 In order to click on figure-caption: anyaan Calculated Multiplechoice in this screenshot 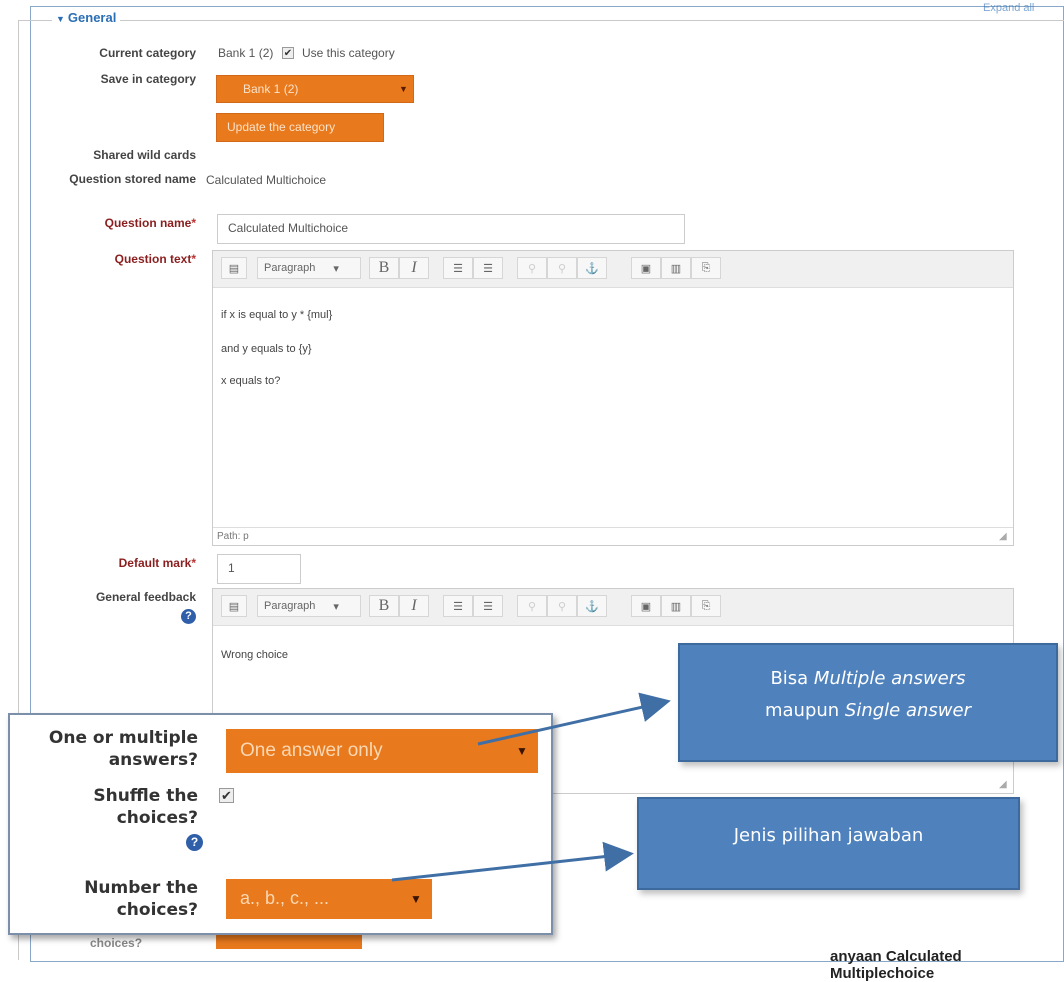, I will do `click(896, 965)`.